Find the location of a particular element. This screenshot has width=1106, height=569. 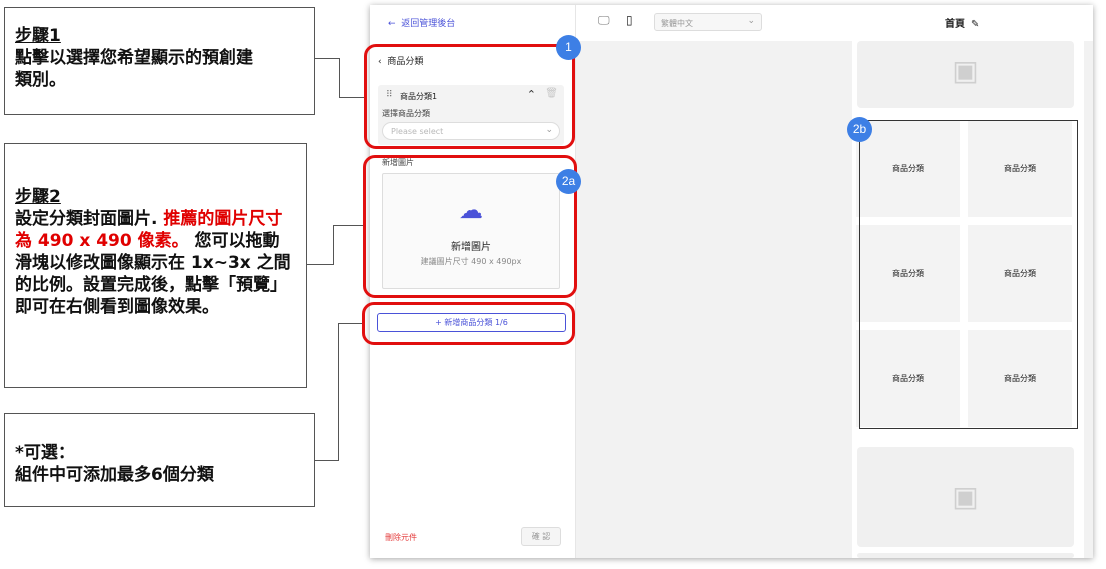

back-link: ← 返回管理後台 is located at coordinates (421, 22).